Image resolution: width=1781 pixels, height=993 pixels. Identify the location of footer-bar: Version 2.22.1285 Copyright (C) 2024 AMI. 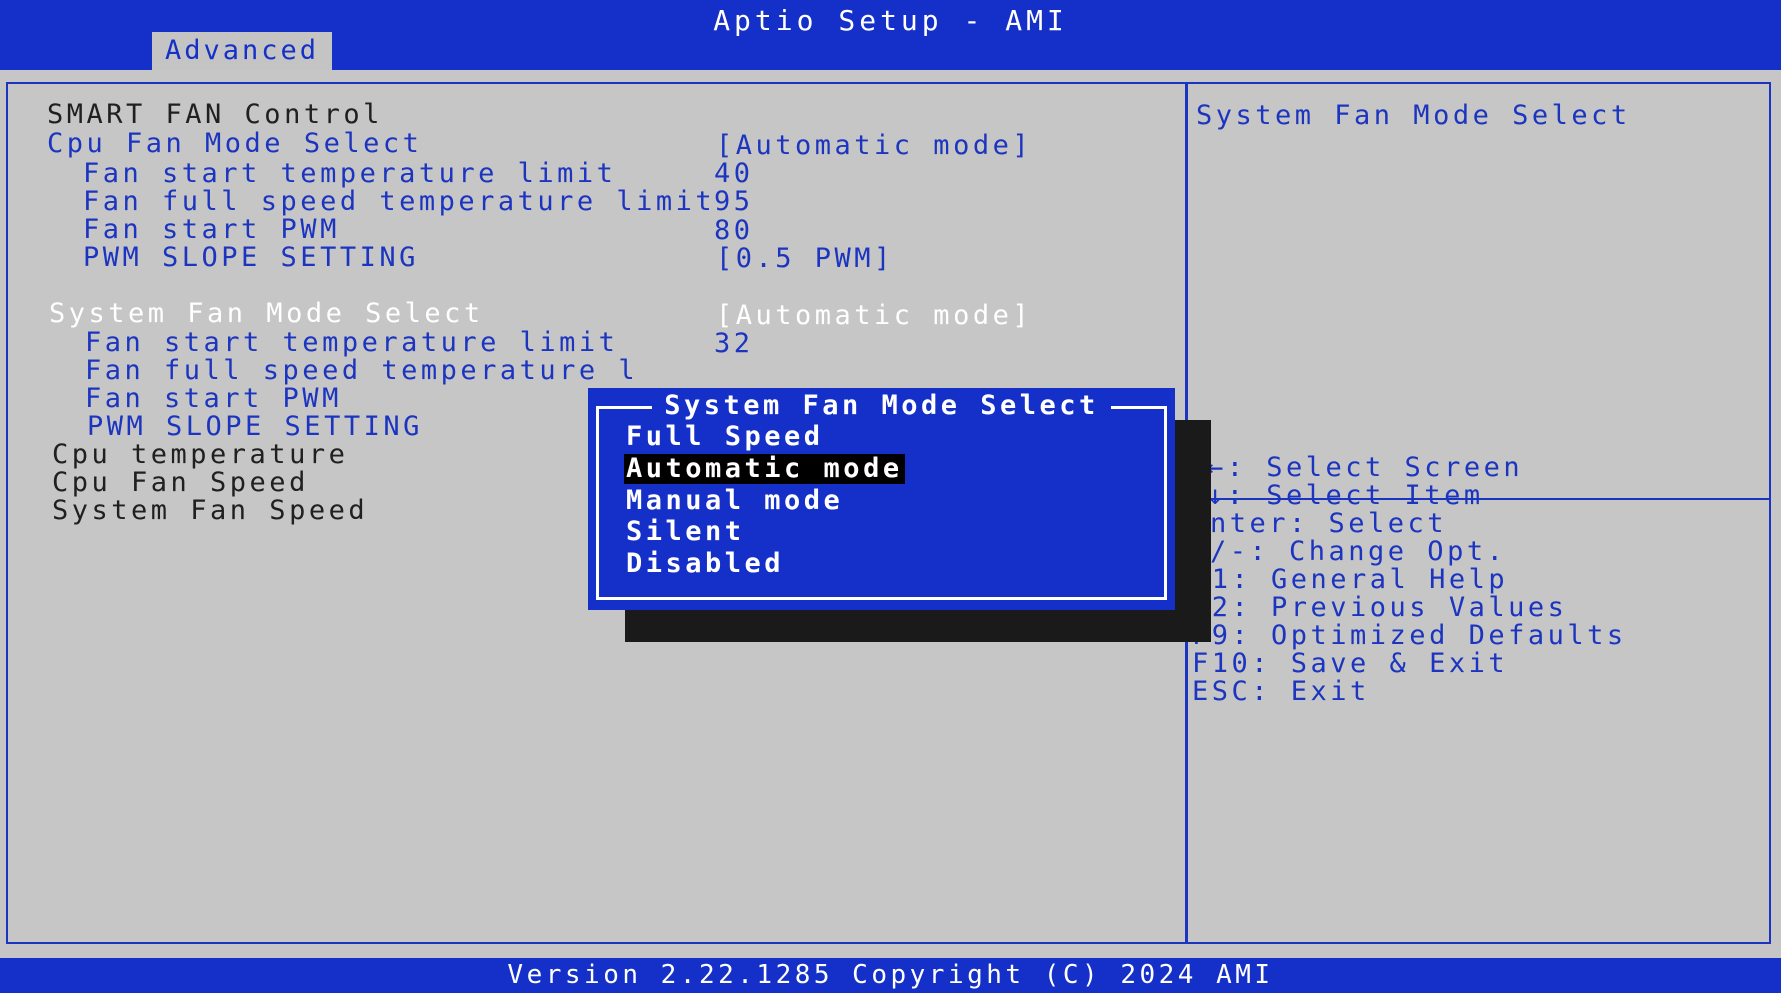
(890, 975).